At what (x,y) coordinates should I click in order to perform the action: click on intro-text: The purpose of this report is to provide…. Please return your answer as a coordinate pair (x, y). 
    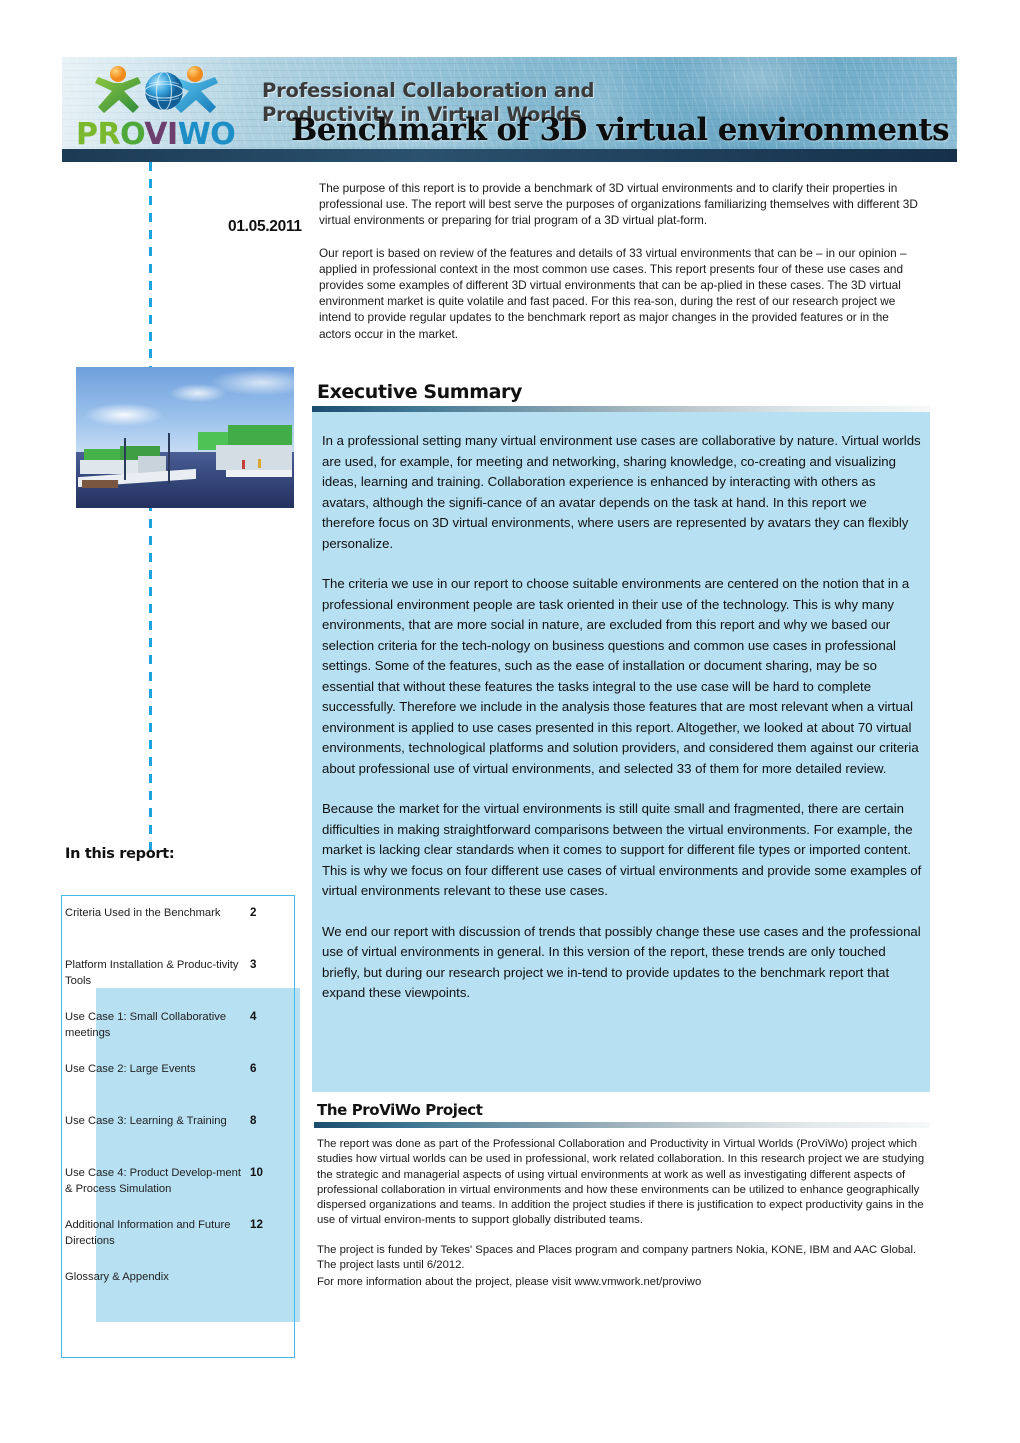
    Looking at the image, I should click on (619, 261).